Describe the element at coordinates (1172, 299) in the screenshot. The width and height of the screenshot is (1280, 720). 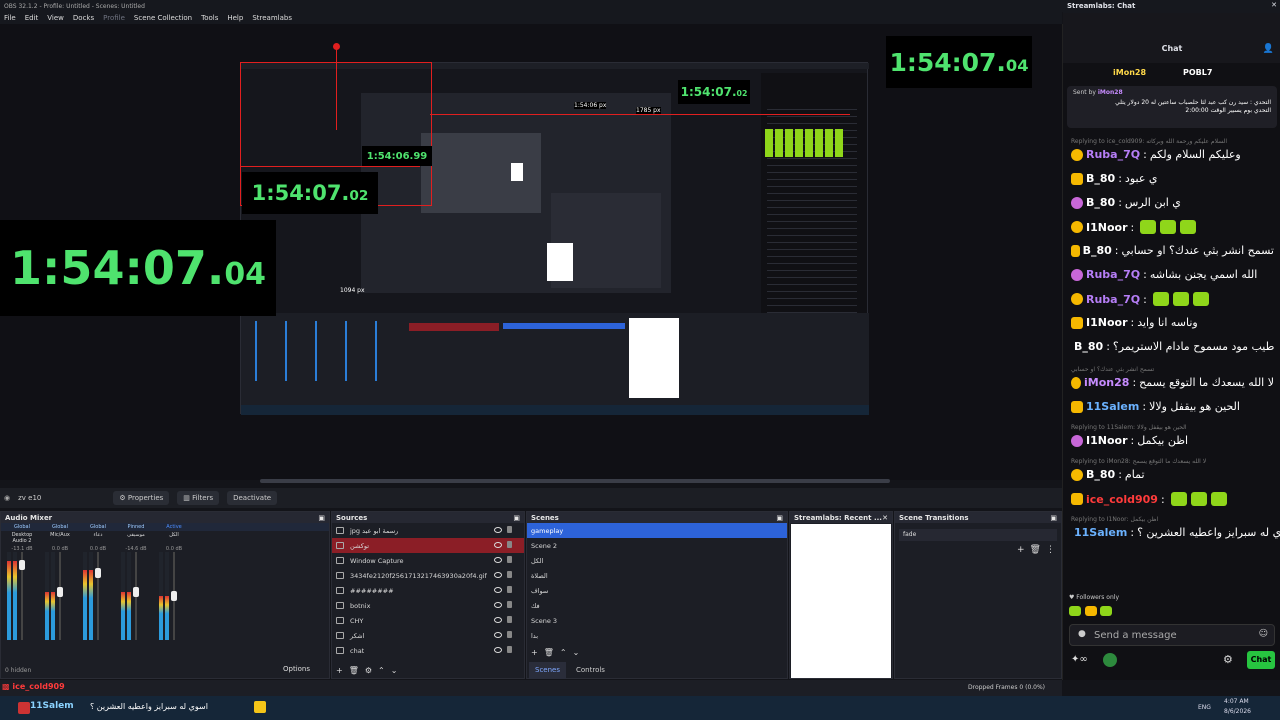
I see `chat-message: Ruba_7Q:` at that location.